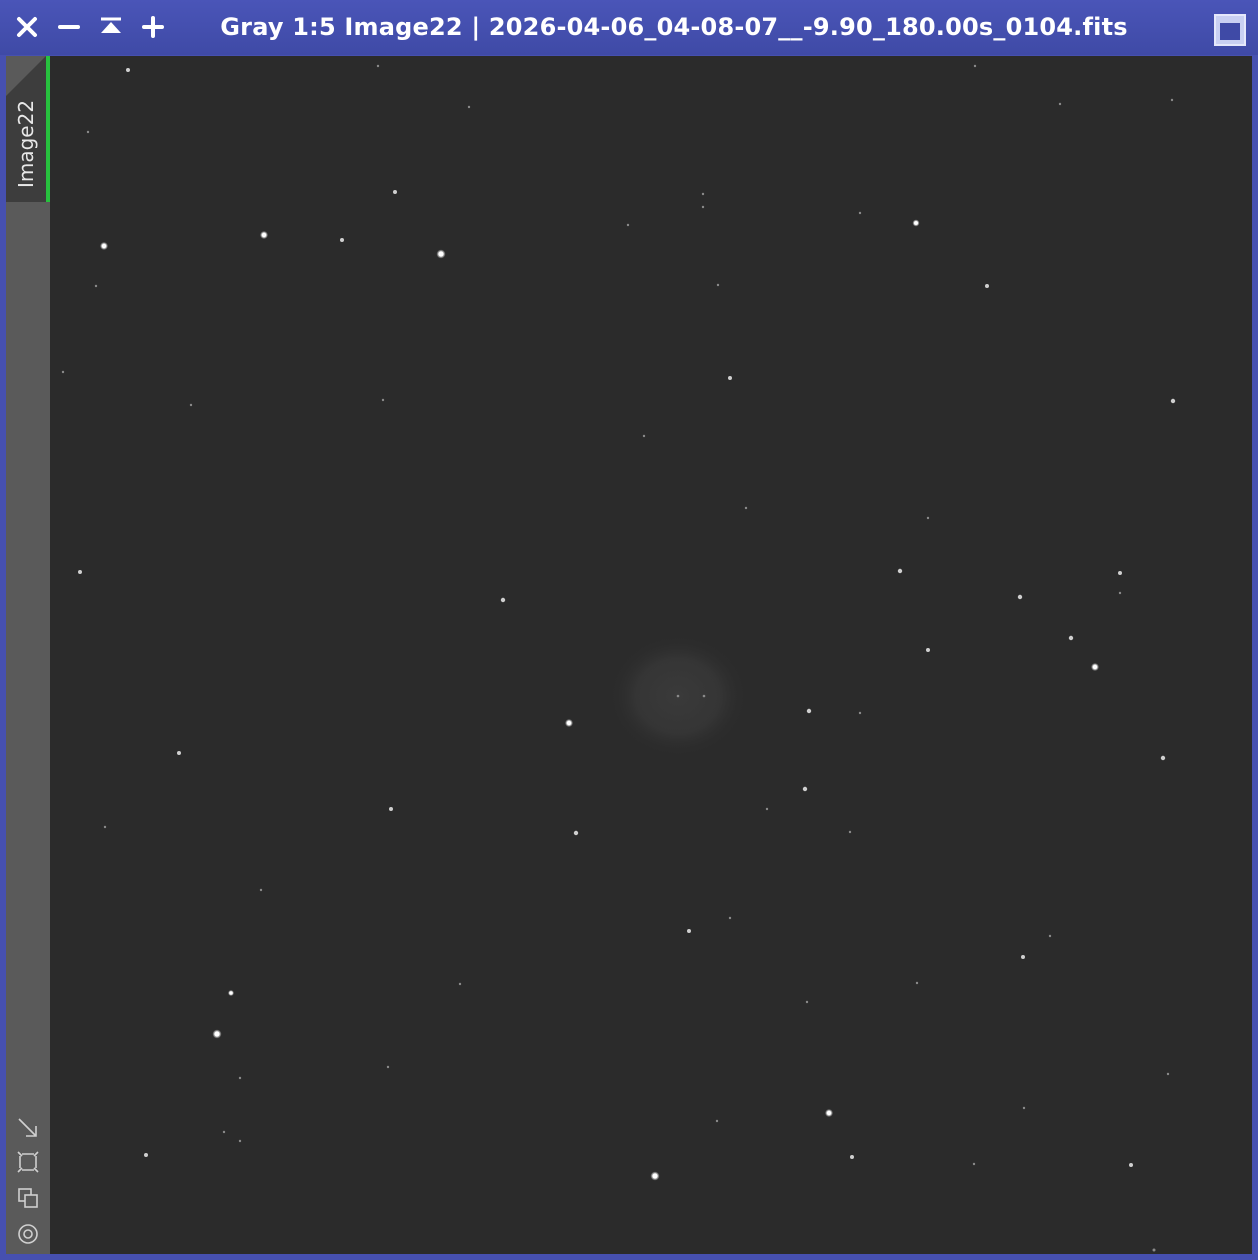  I want to click on shade-button, so click(111, 27).